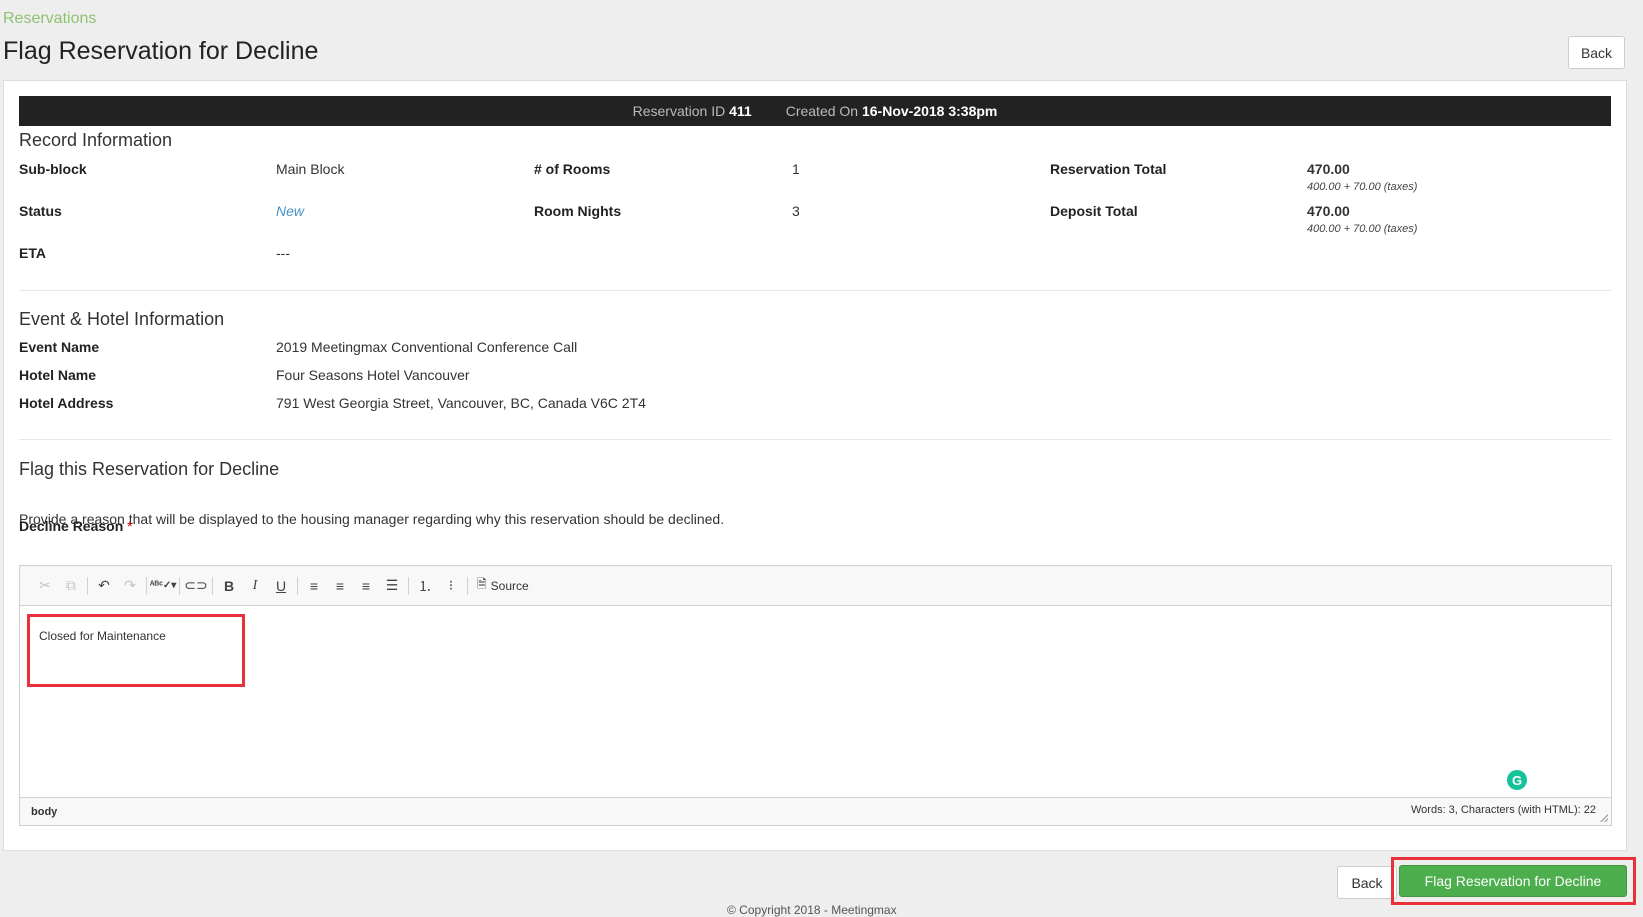 Image resolution: width=1643 pixels, height=917 pixels. What do you see at coordinates (163, 586) in the screenshot?
I see `spellcheck-icon: ᴬᴮᶜ✓▾` at bounding box center [163, 586].